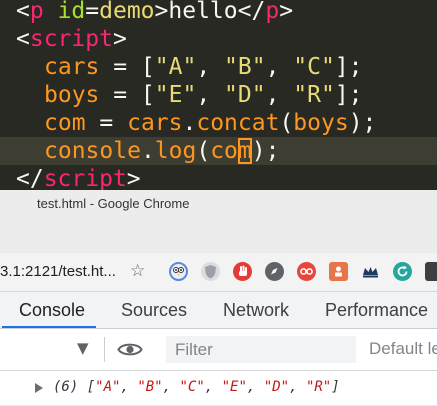 This screenshot has height=406, width=437. I want to click on code-line-6-current: console.log(com);, so click(218, 151).